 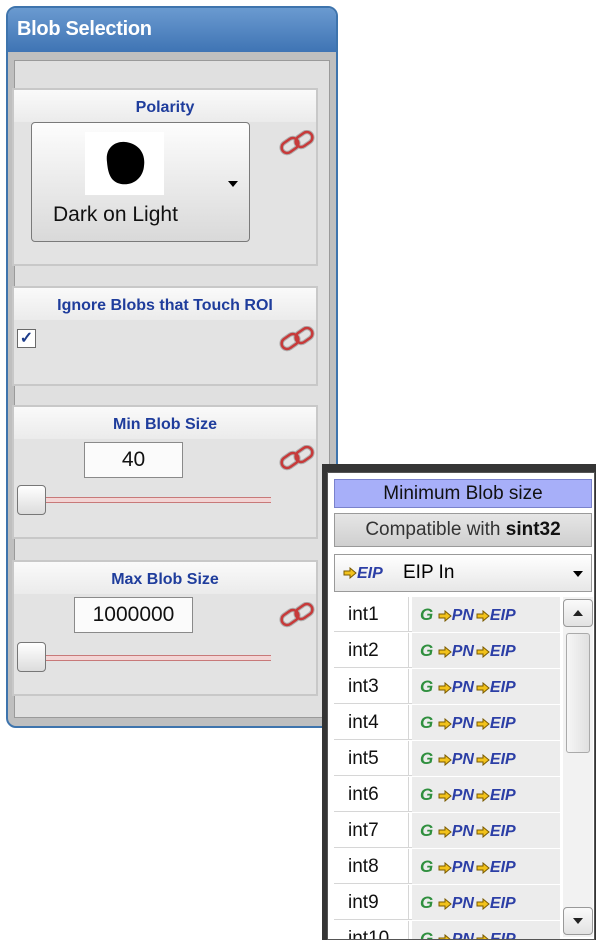 What do you see at coordinates (133, 615) in the screenshot?
I see `max-blob-size-input: 1000000` at bounding box center [133, 615].